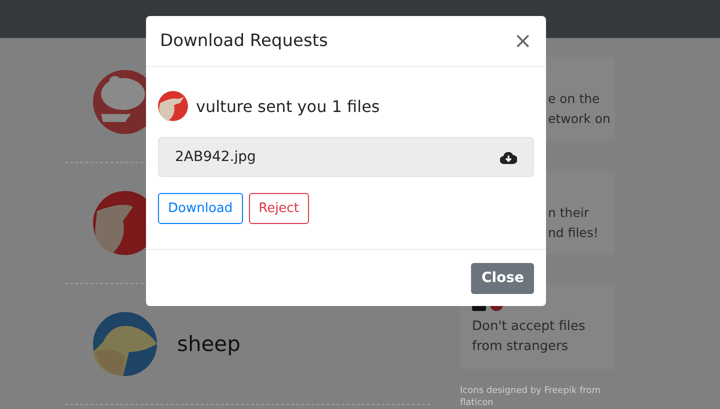  What do you see at coordinates (244, 41) in the screenshot?
I see `dialog-title: Download Requests` at bounding box center [244, 41].